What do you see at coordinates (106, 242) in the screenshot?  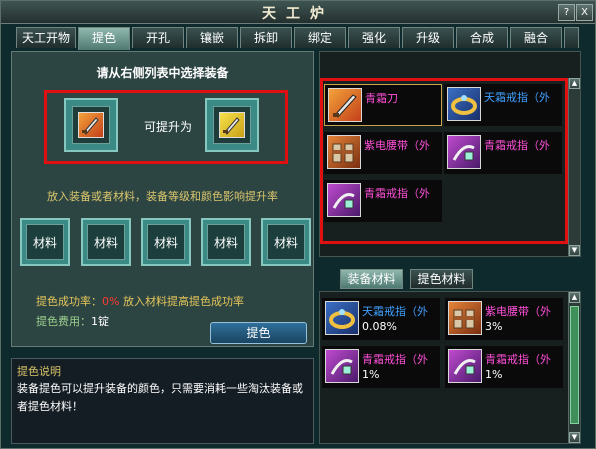 I see `material-slot-2: 材料` at bounding box center [106, 242].